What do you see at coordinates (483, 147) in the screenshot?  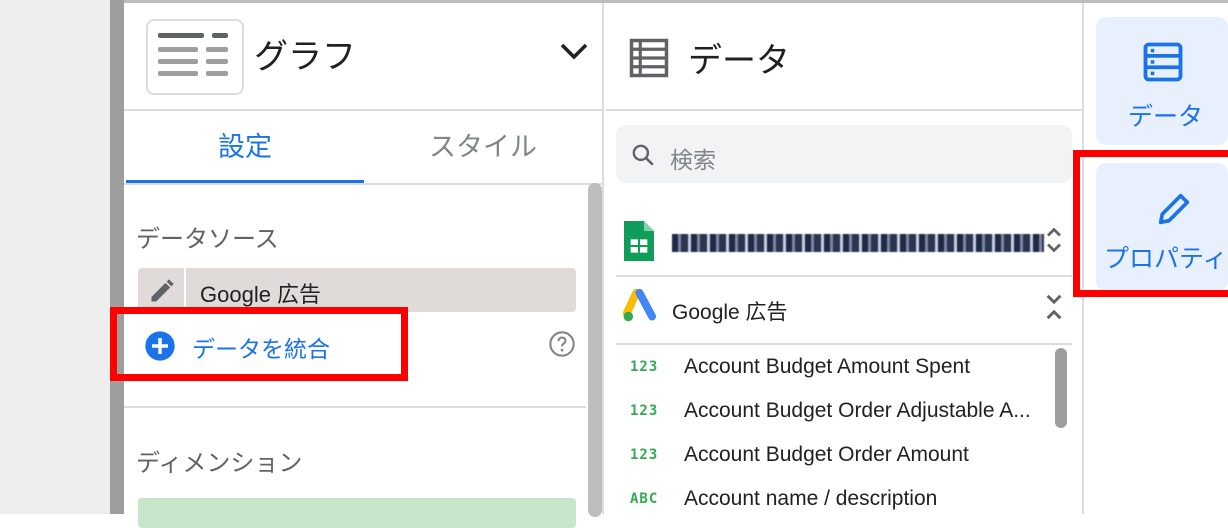 I see `tab-style: スタイル` at bounding box center [483, 147].